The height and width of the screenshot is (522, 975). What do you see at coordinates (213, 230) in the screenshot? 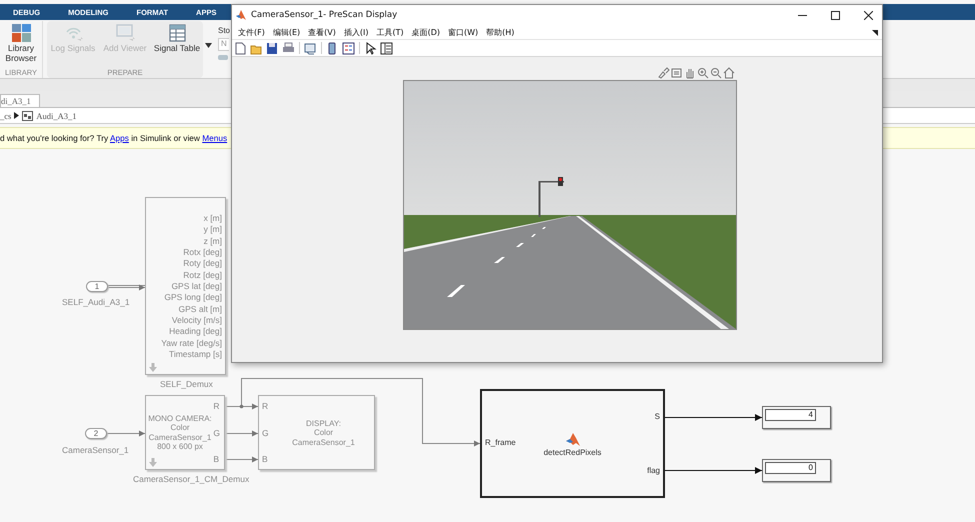
I see `port-label: y [m]` at bounding box center [213, 230].